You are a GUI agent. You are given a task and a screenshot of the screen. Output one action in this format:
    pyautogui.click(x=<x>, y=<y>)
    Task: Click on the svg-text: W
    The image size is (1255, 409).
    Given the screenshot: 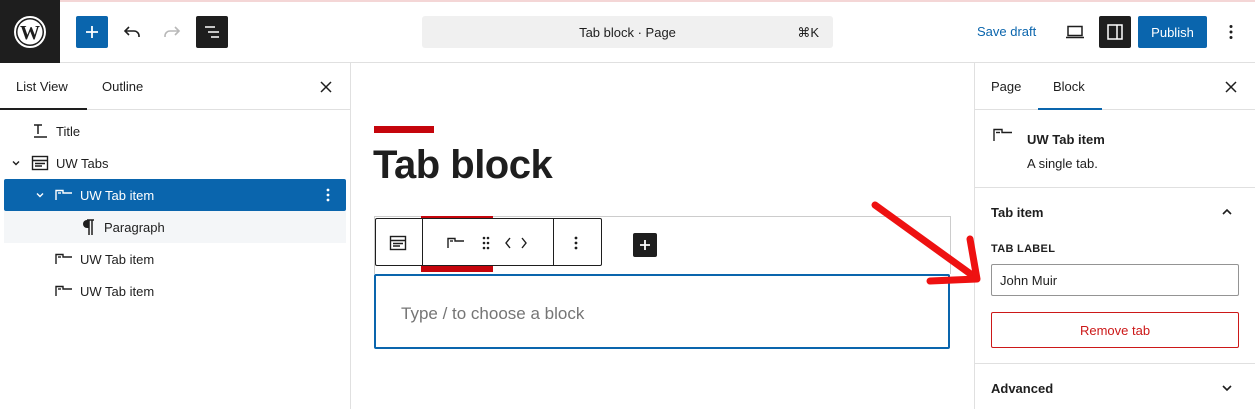 What is the action you would take?
    pyautogui.click(x=30, y=33)
    